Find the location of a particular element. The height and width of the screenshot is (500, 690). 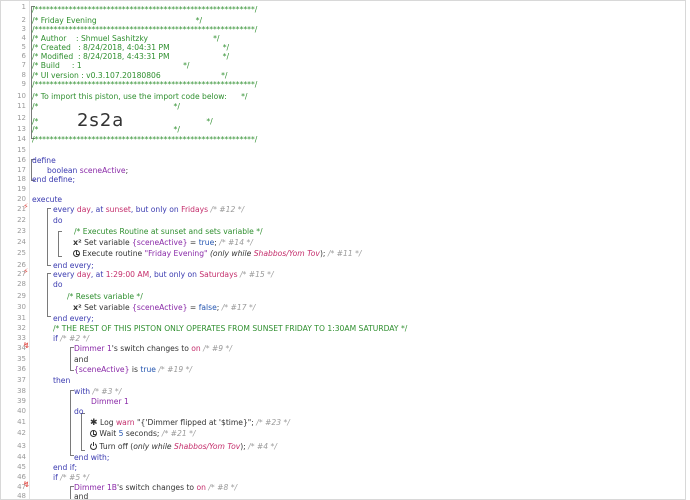

statement-line: Wait 5 seconds; /* #21 */ is located at coordinates (343, 433).